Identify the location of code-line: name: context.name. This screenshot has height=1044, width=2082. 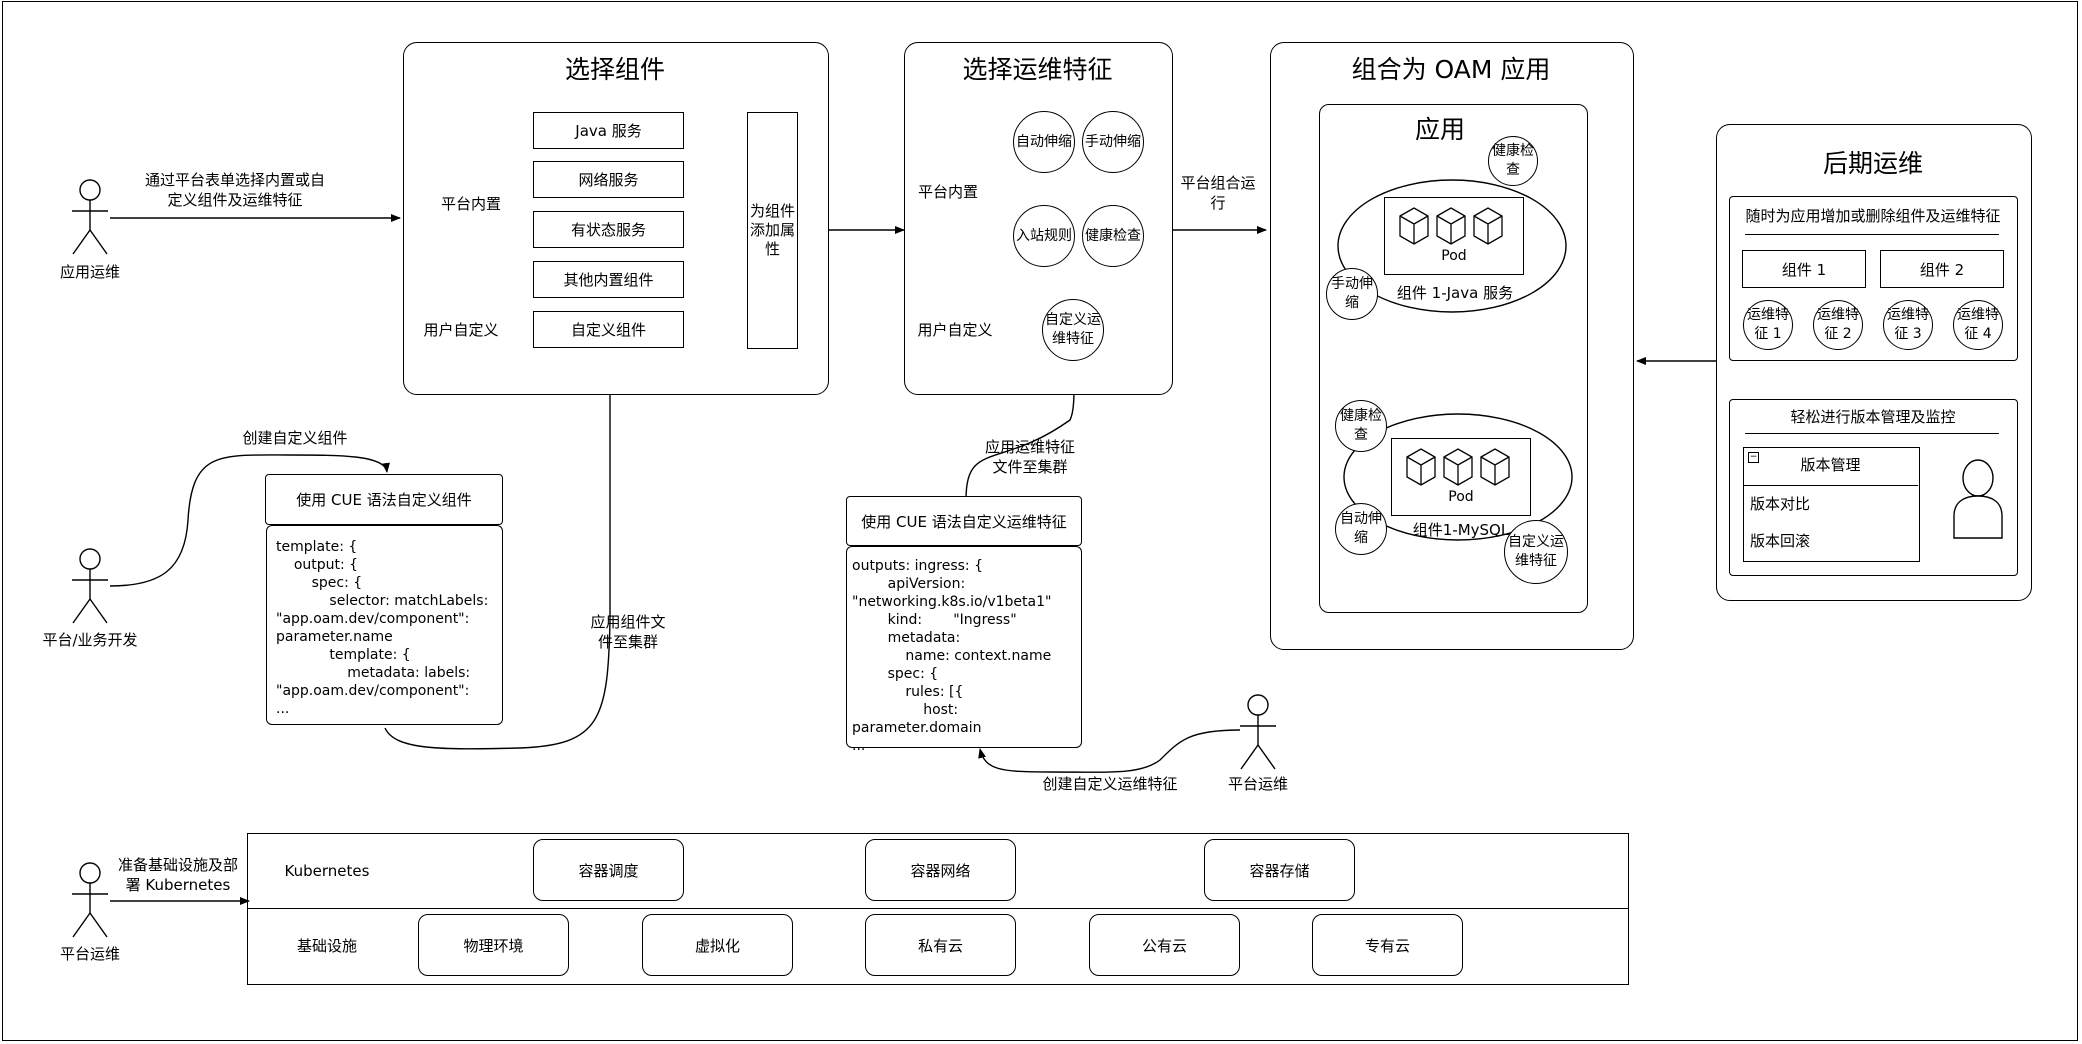
(952, 656).